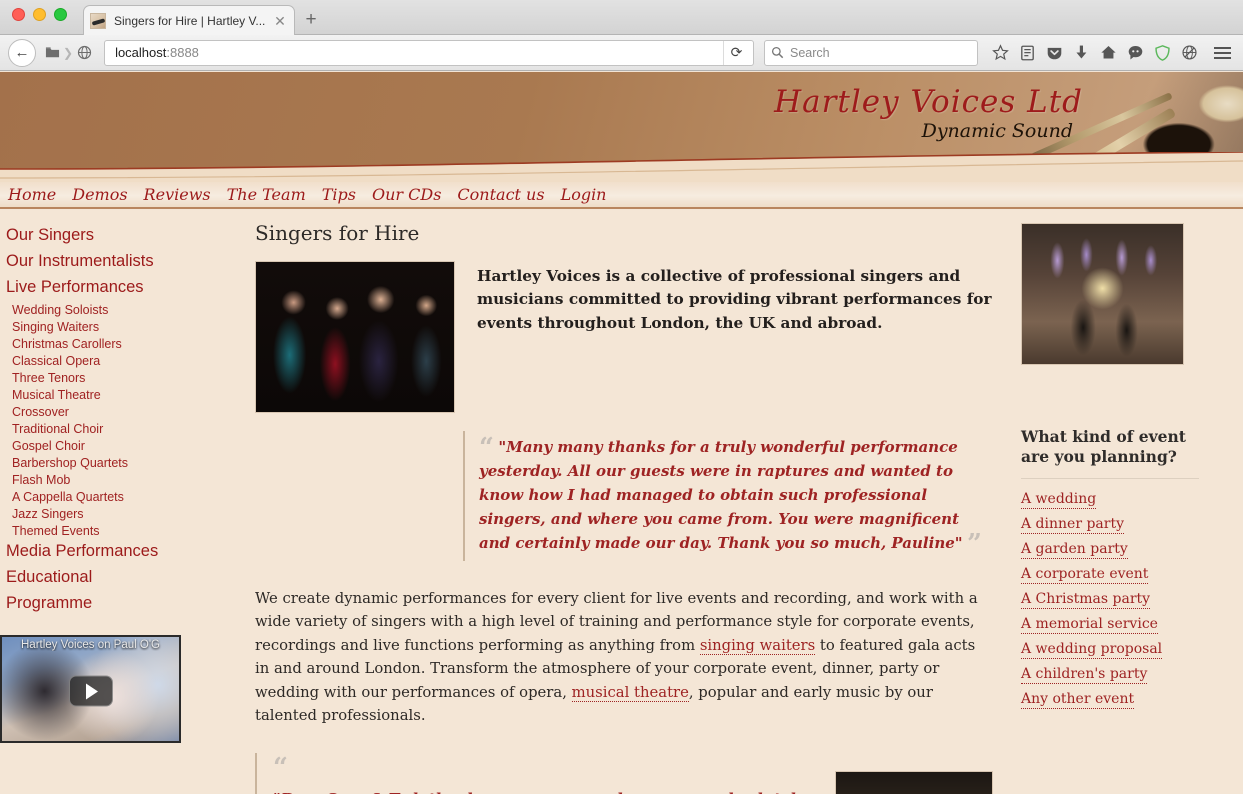 This screenshot has width=1243, height=794. What do you see at coordinates (311, 21) in the screenshot?
I see `new-tab-button: +` at bounding box center [311, 21].